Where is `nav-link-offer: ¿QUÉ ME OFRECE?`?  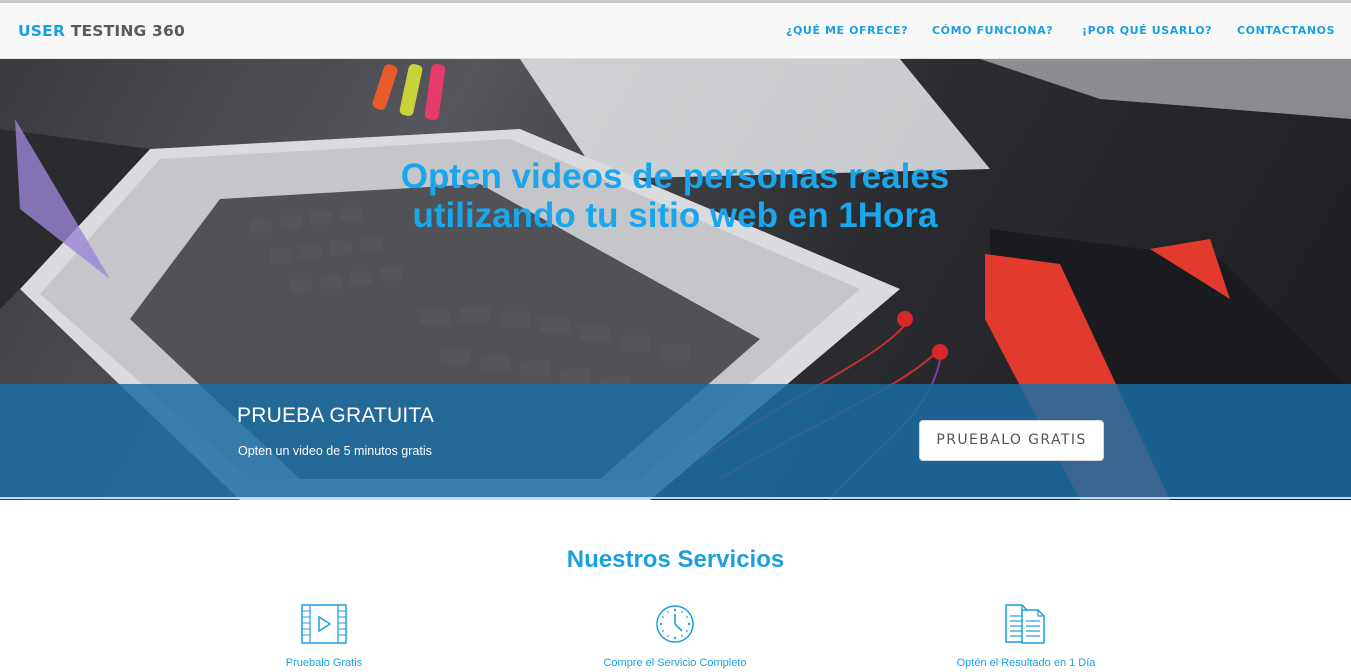
nav-link-offer: ¿QUÉ ME OFRECE? is located at coordinates (847, 30).